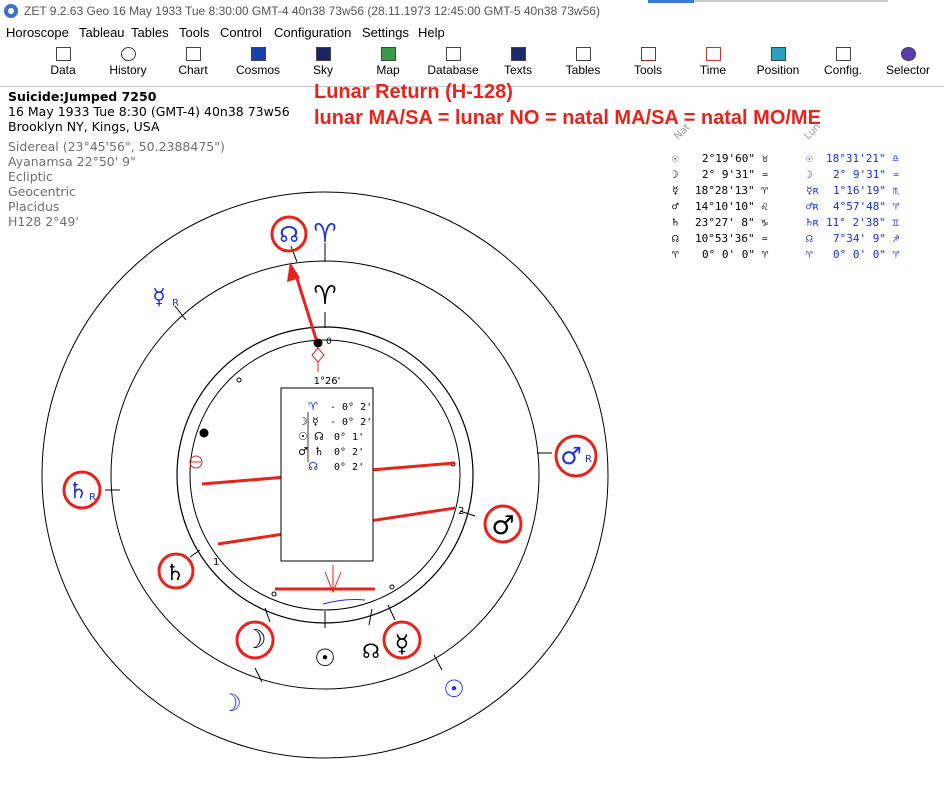 Image resolution: width=944 pixels, height=800 pixels. I want to click on natal-planet-glyph: ♂, so click(675, 206).